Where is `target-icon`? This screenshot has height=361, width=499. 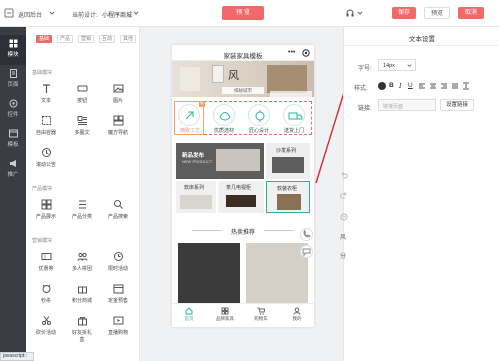 target-icon is located at coordinates (306, 53).